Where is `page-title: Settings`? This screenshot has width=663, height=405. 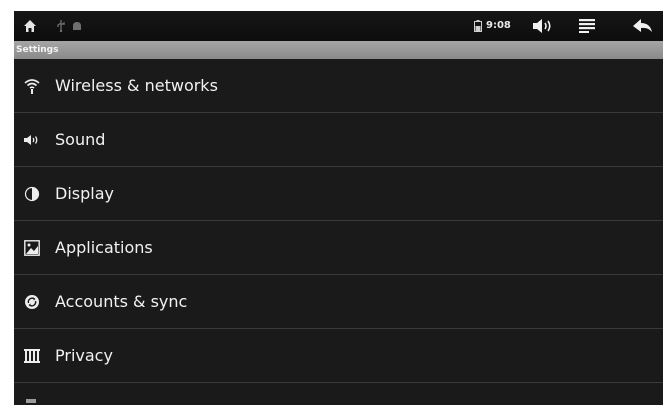 page-title: Settings is located at coordinates (37, 50).